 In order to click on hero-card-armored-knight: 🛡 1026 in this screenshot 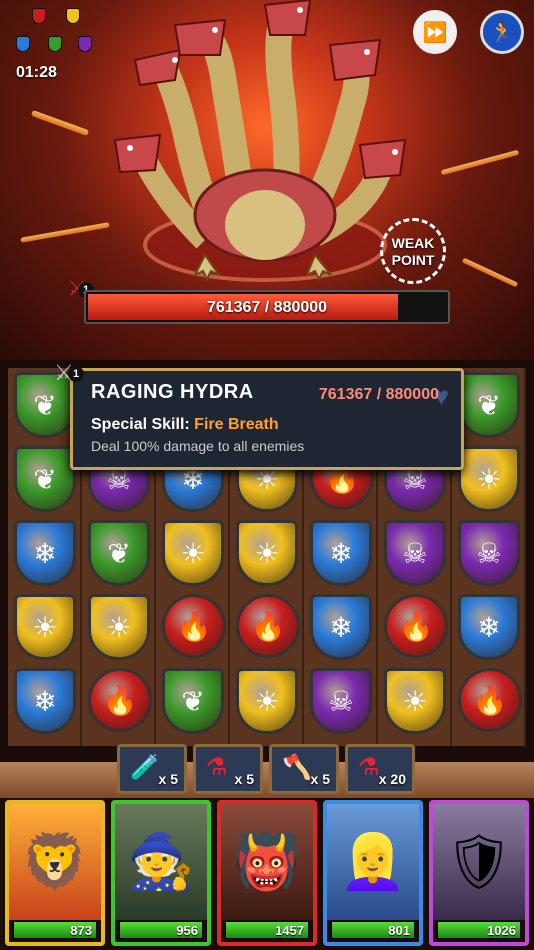, I will do `click(479, 873)`.